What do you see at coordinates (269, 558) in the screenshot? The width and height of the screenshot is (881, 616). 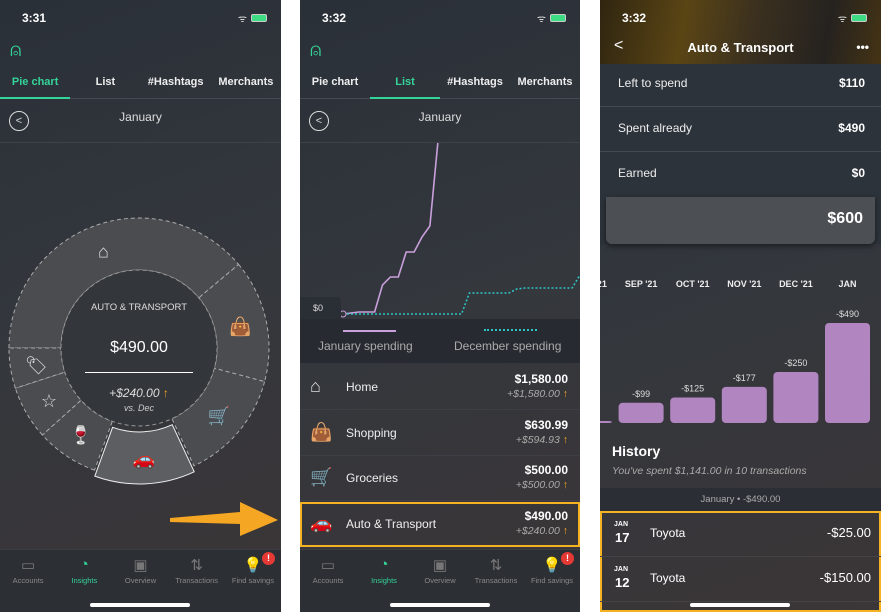 I see `alert-badge: !` at bounding box center [269, 558].